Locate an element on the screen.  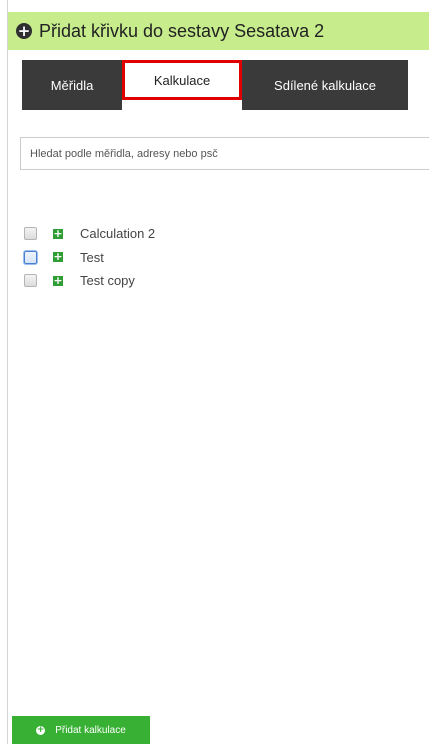
add-calculation-button: + Přidat kalkulace is located at coordinates (81, 730).